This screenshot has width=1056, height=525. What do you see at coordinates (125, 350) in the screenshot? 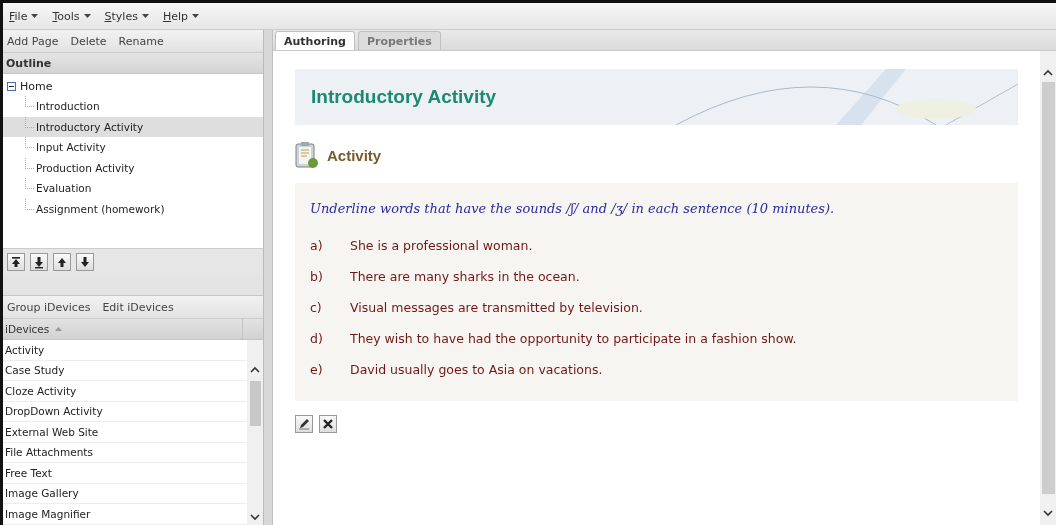
I see `list-item: Activity` at bounding box center [125, 350].